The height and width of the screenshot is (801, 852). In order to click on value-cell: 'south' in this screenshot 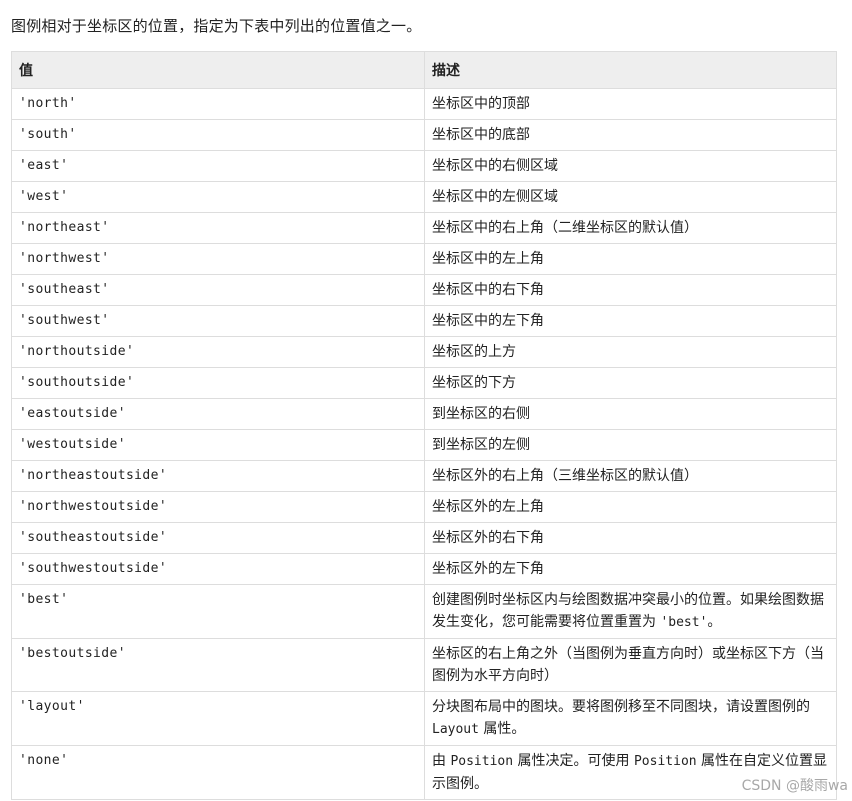, I will do `click(218, 135)`.